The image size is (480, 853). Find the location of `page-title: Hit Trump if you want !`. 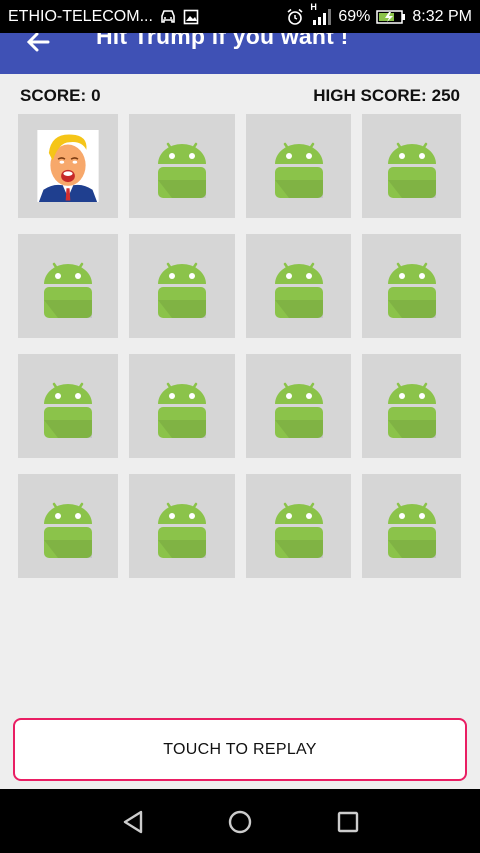

page-title: Hit Trump if you want ! is located at coordinates (222, 41).